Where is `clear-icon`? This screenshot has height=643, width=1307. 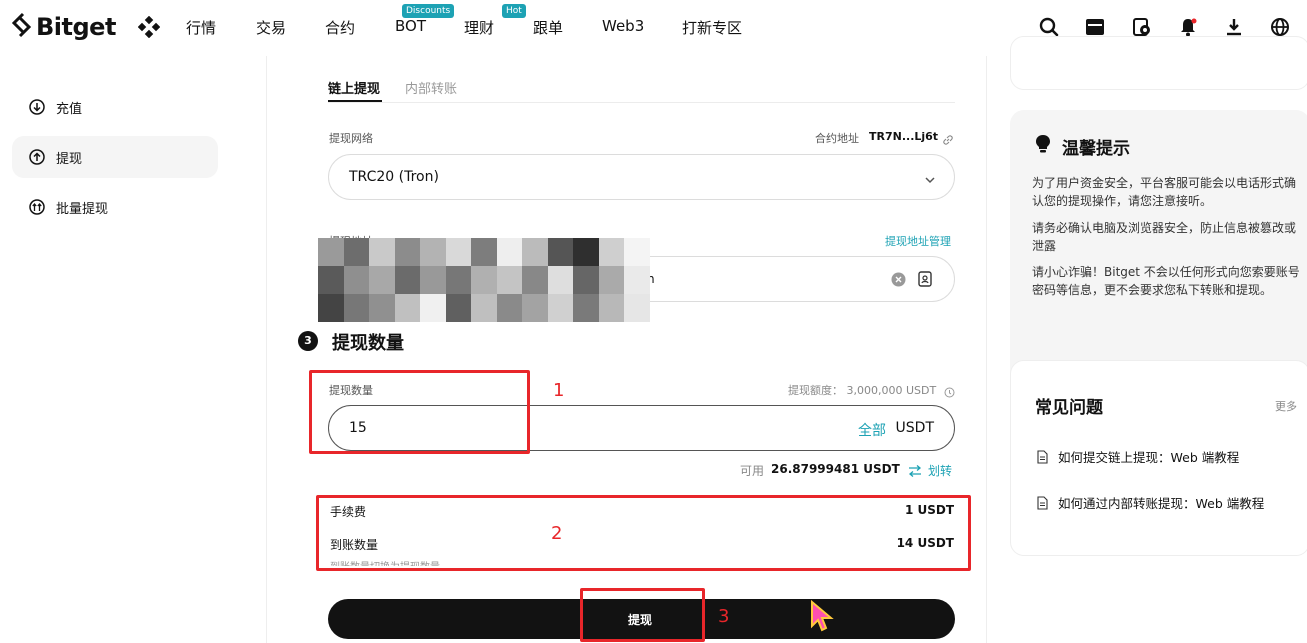 clear-icon is located at coordinates (898, 281).